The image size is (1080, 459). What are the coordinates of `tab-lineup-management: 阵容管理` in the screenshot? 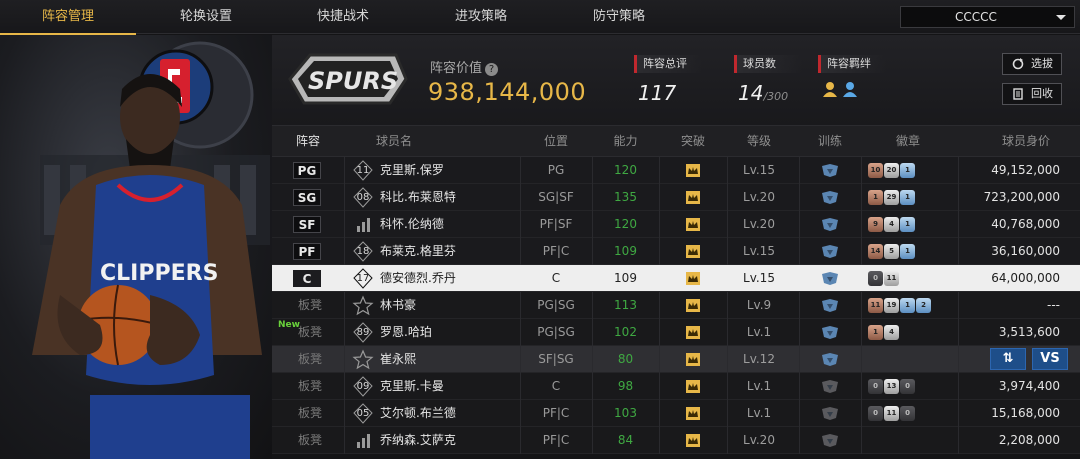 It's located at (68, 17).